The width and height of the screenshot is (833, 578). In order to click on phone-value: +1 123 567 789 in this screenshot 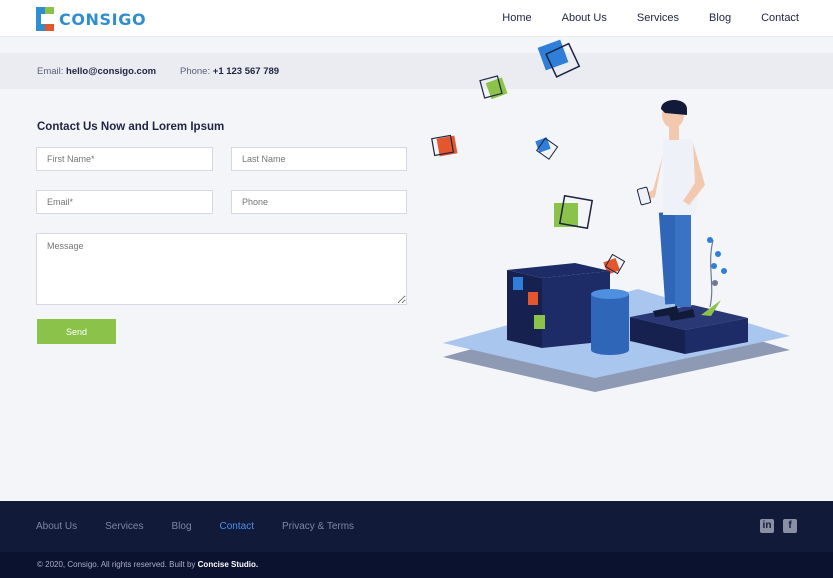, I will do `click(246, 71)`.